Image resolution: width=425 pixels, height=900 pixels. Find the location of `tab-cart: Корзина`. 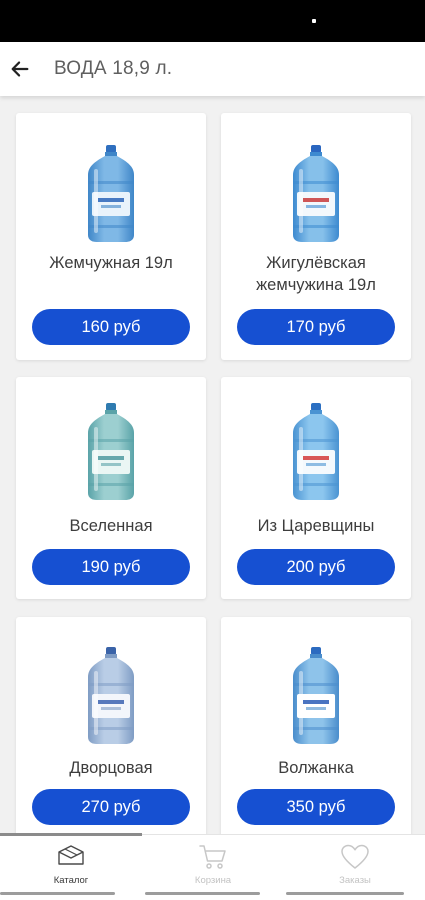

tab-cart: Корзина is located at coordinates (213, 867).